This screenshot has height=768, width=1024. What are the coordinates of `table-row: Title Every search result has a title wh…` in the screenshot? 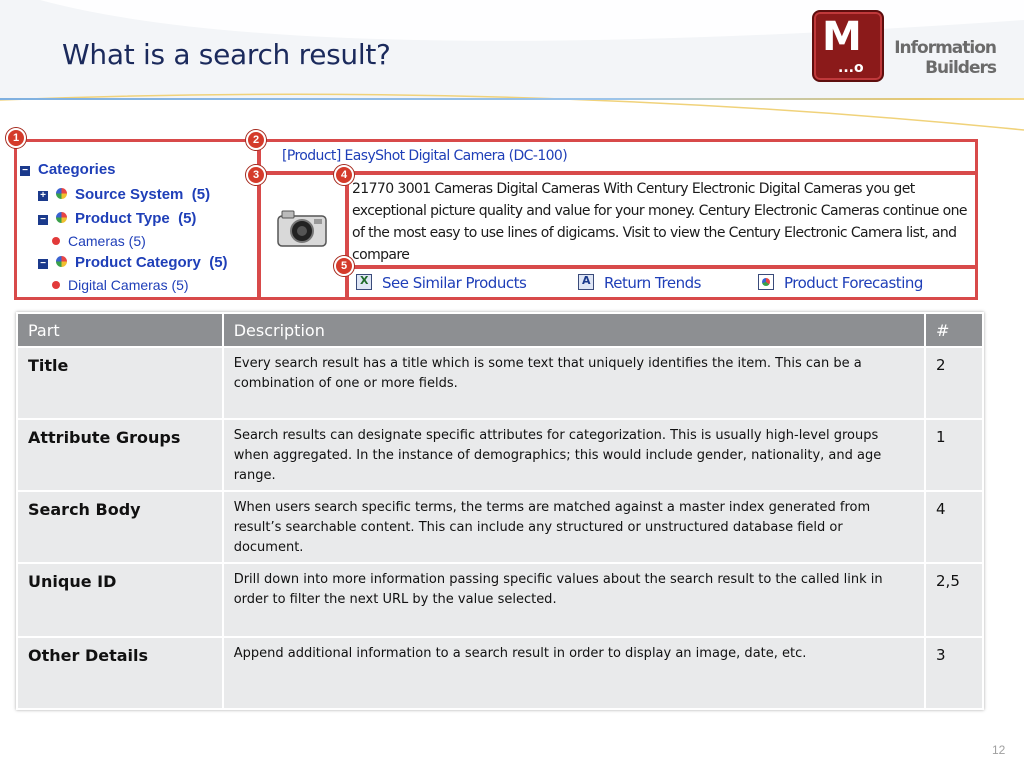 It's located at (500, 383).